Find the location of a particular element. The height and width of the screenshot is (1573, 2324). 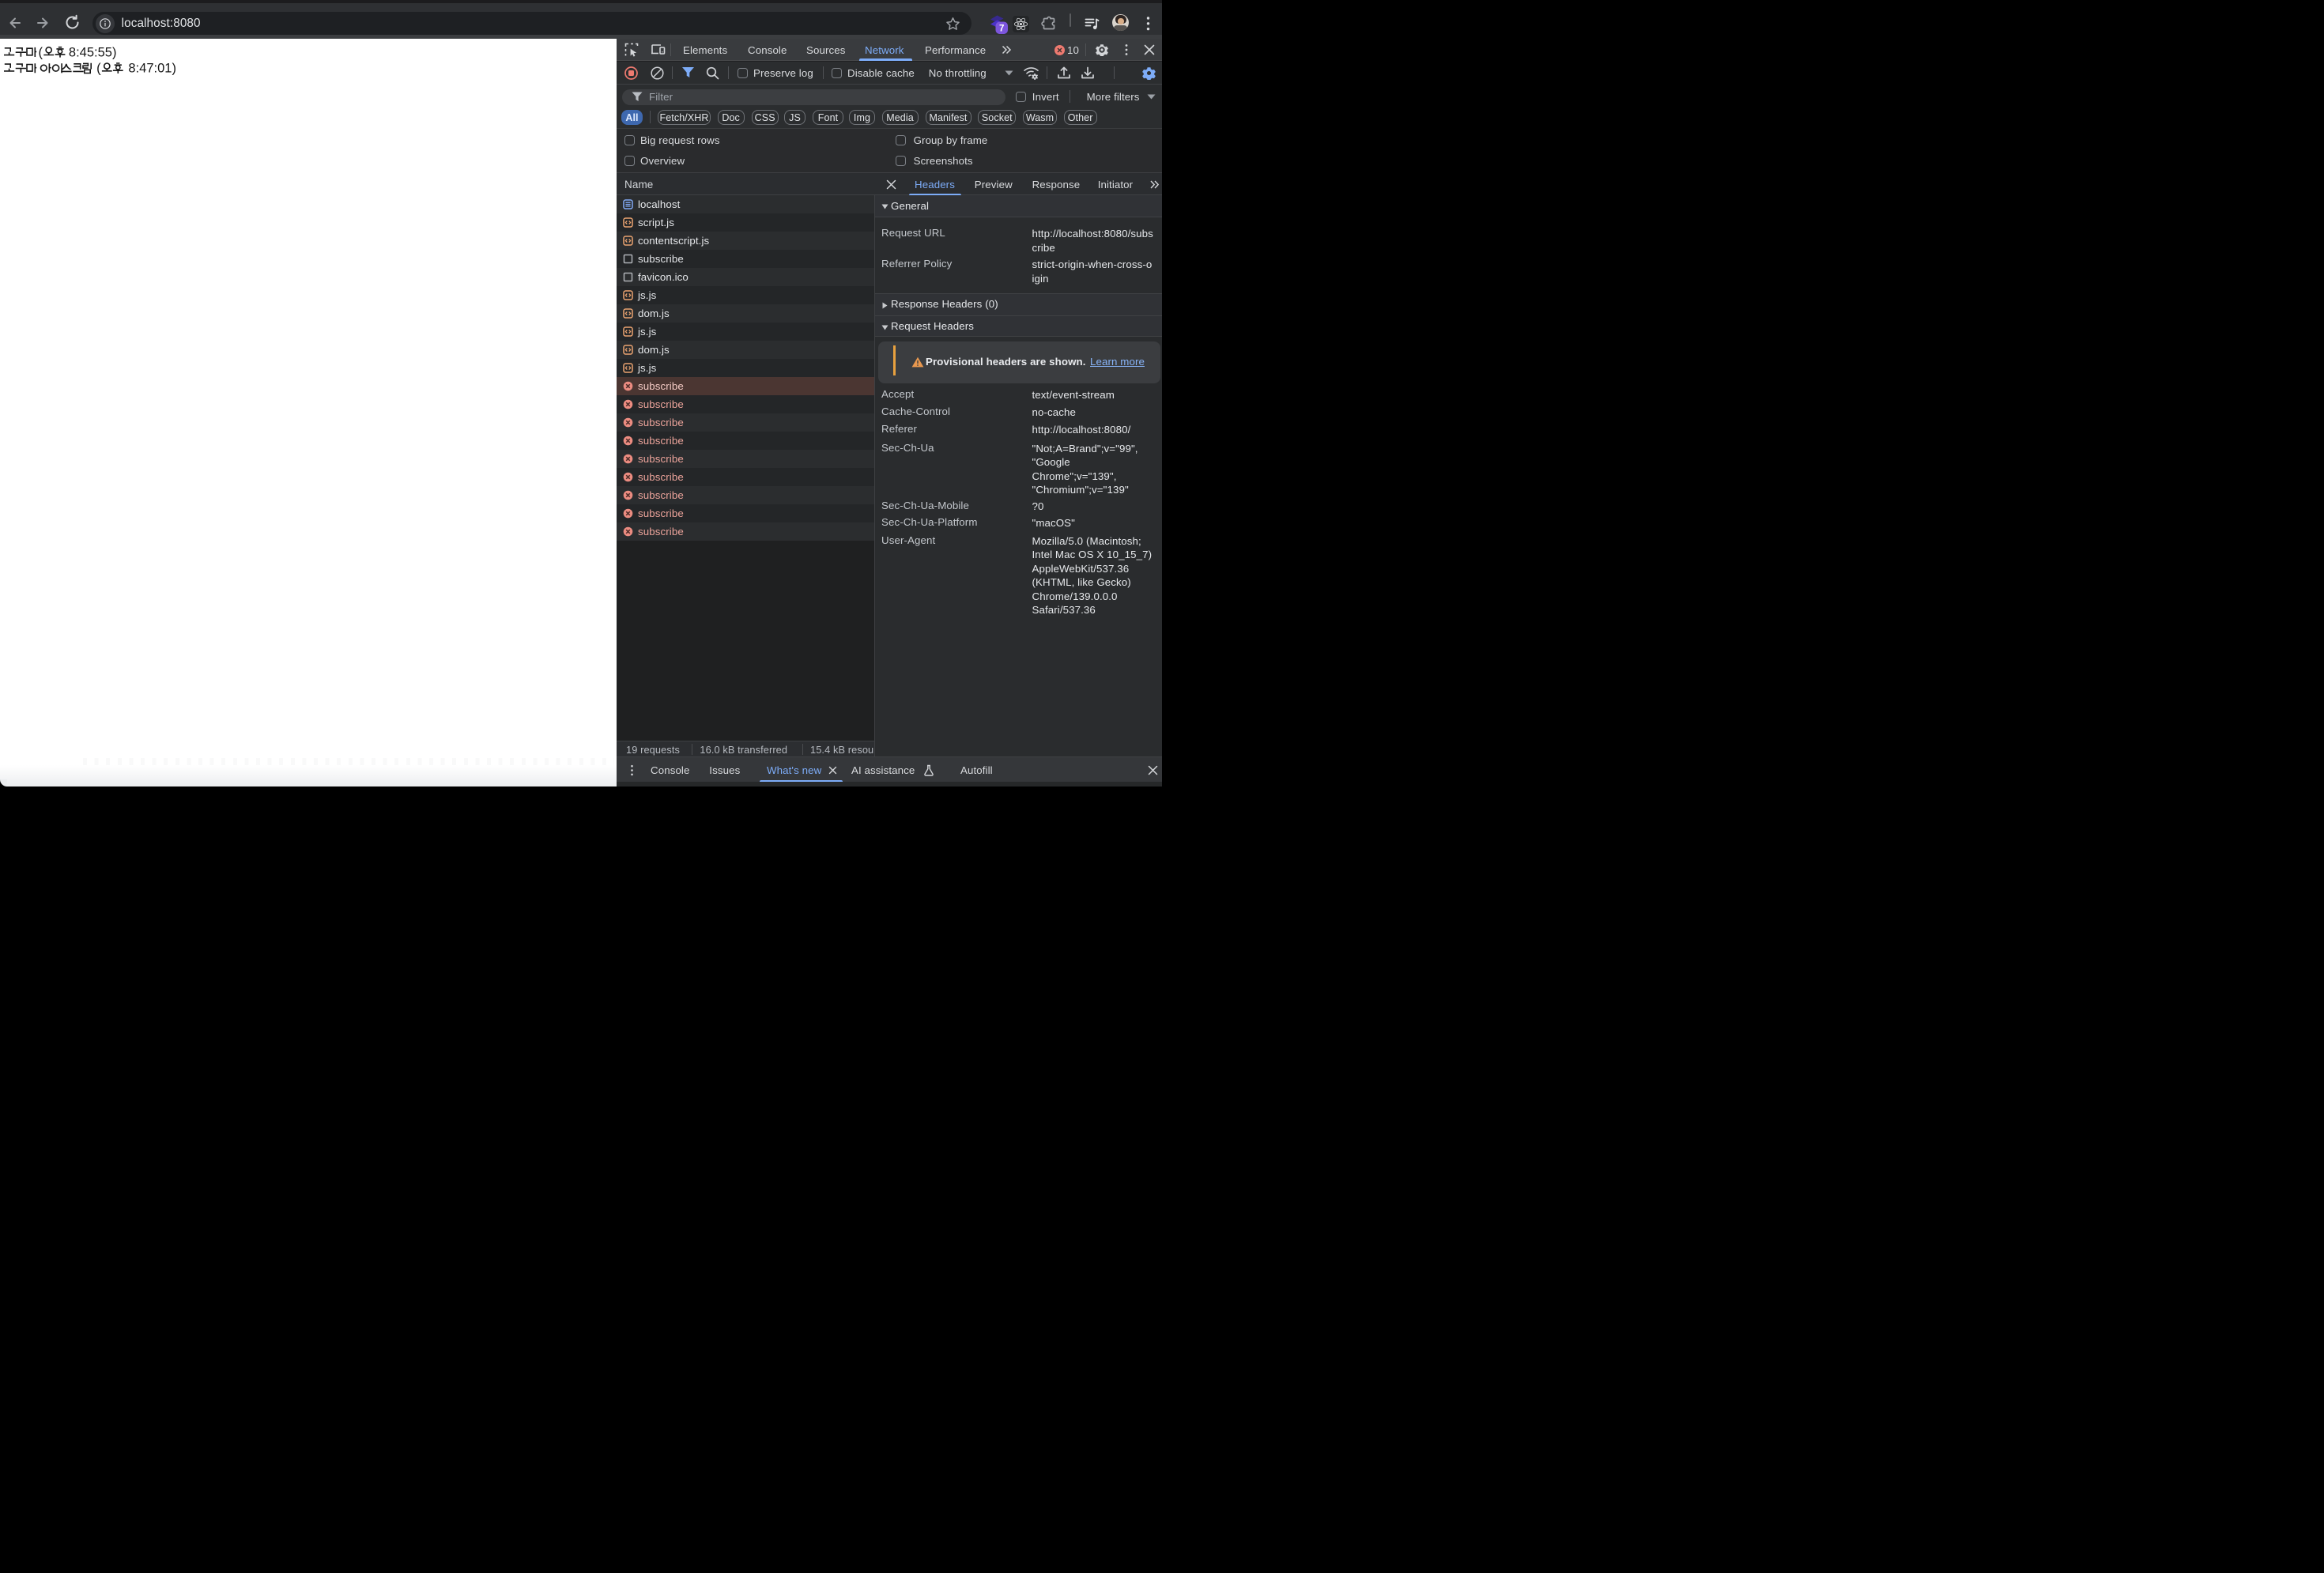

svg-text: 8:45:55) is located at coordinates (93, 53).